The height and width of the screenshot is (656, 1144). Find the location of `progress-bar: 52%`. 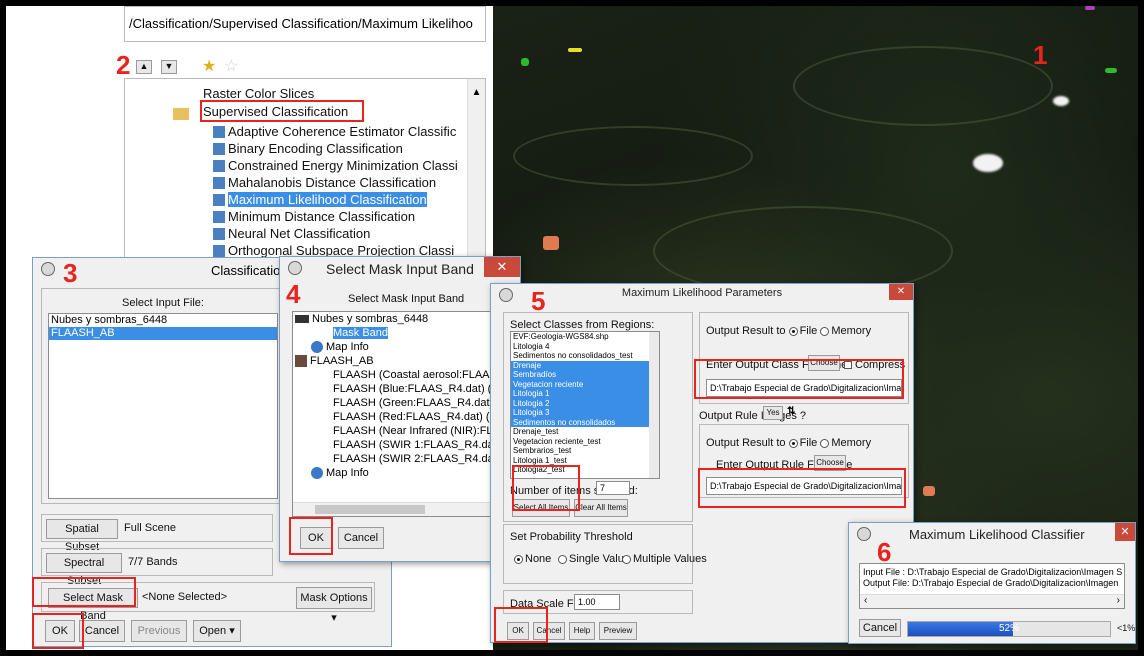

progress-bar: 52% is located at coordinates (1009, 629).